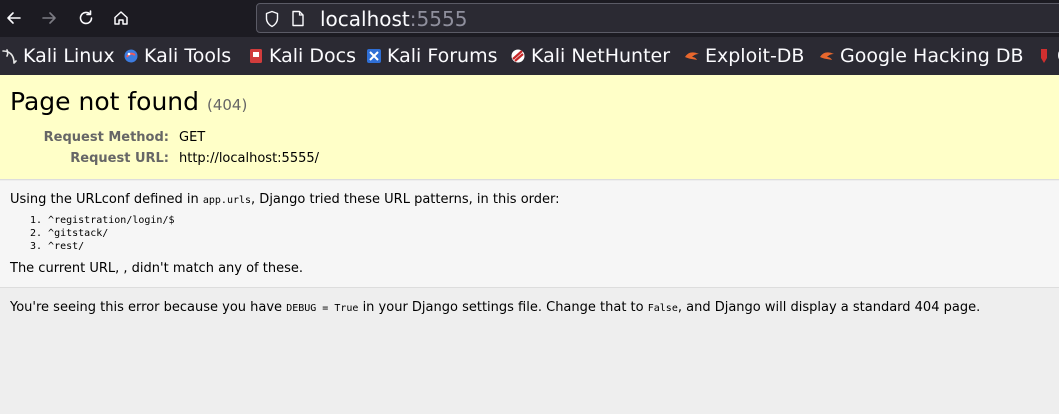 This screenshot has height=414, width=1059. I want to click on kali-dragon-icon, so click(9, 56).